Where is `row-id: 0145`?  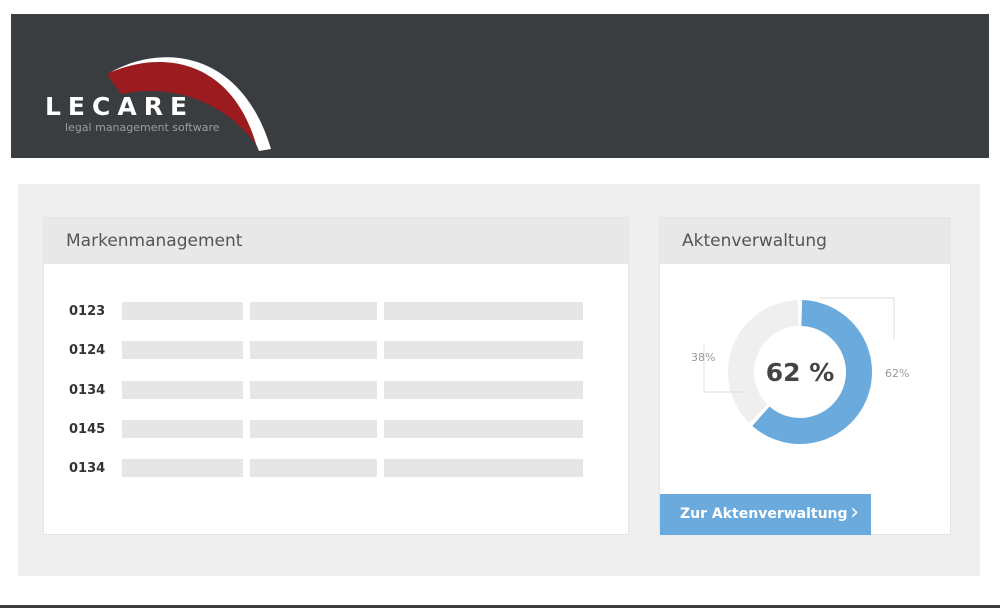
row-id: 0145 is located at coordinates (87, 429).